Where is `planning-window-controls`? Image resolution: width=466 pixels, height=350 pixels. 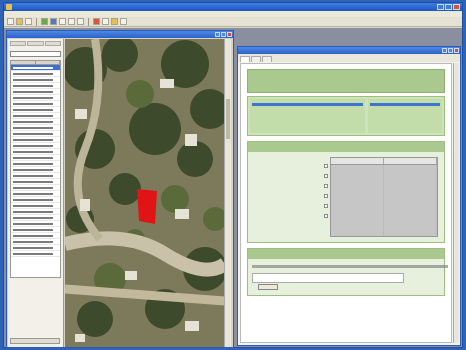
planning-window-controls is located at coordinates (450, 50).